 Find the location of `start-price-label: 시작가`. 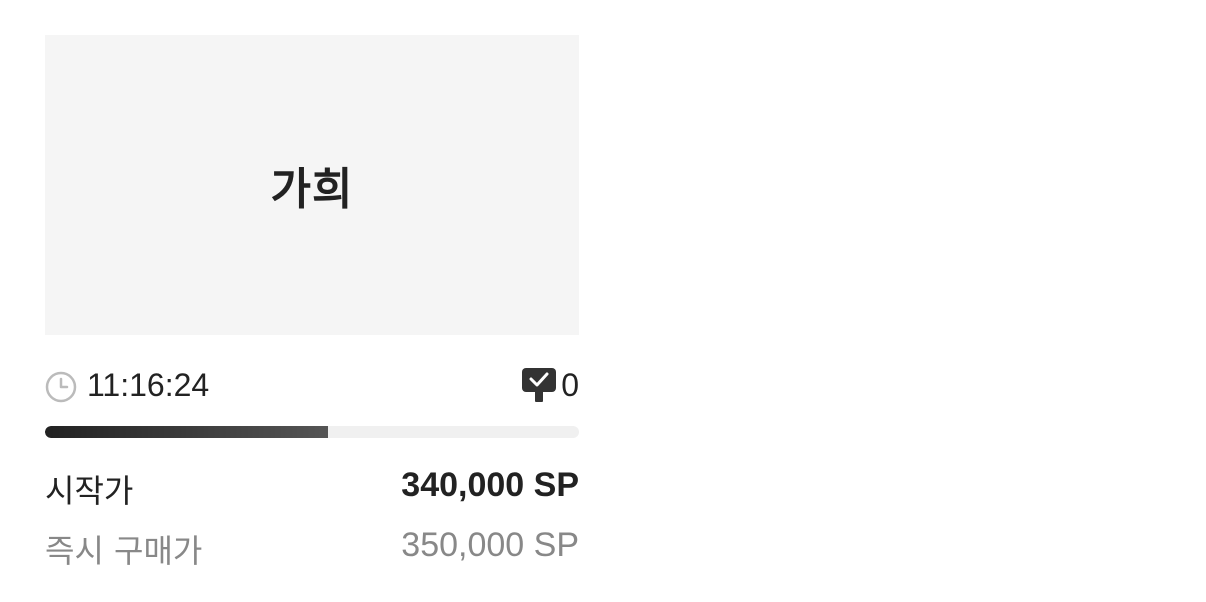

start-price-label: 시작가 is located at coordinates (89, 491).